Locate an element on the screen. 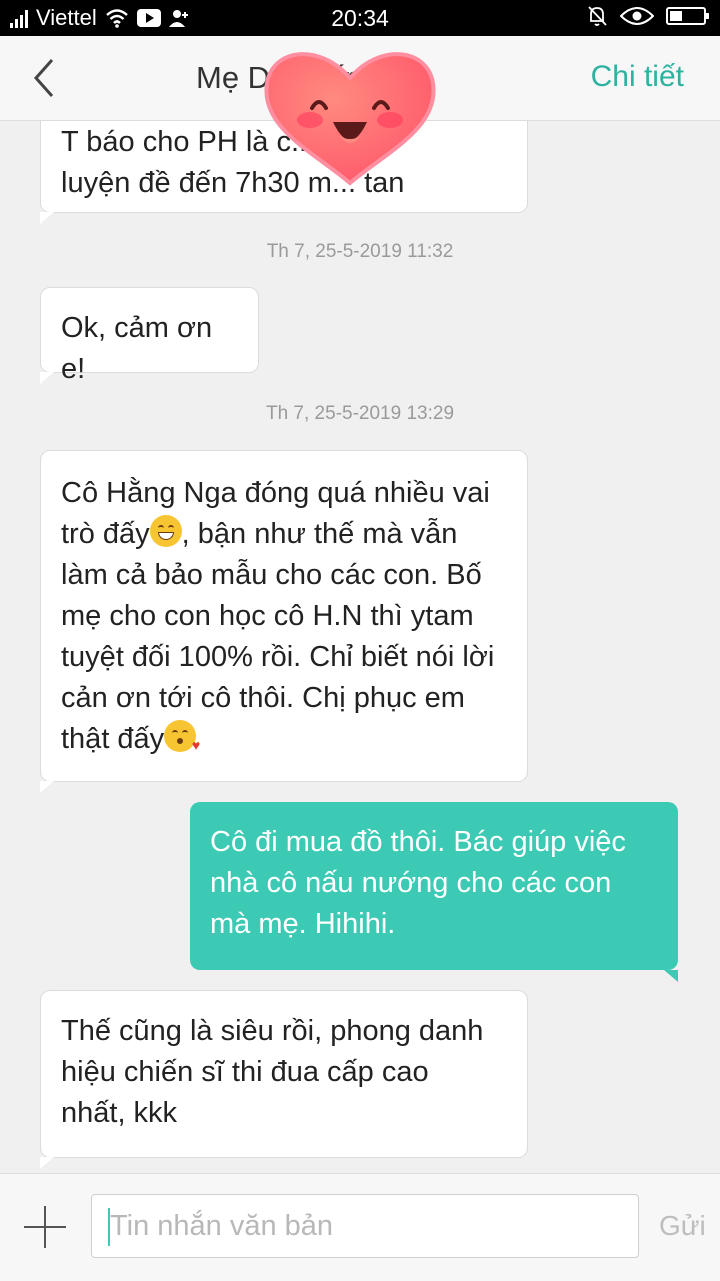 The image size is (720, 1281). send-button: Gửi is located at coordinates (682, 1226).